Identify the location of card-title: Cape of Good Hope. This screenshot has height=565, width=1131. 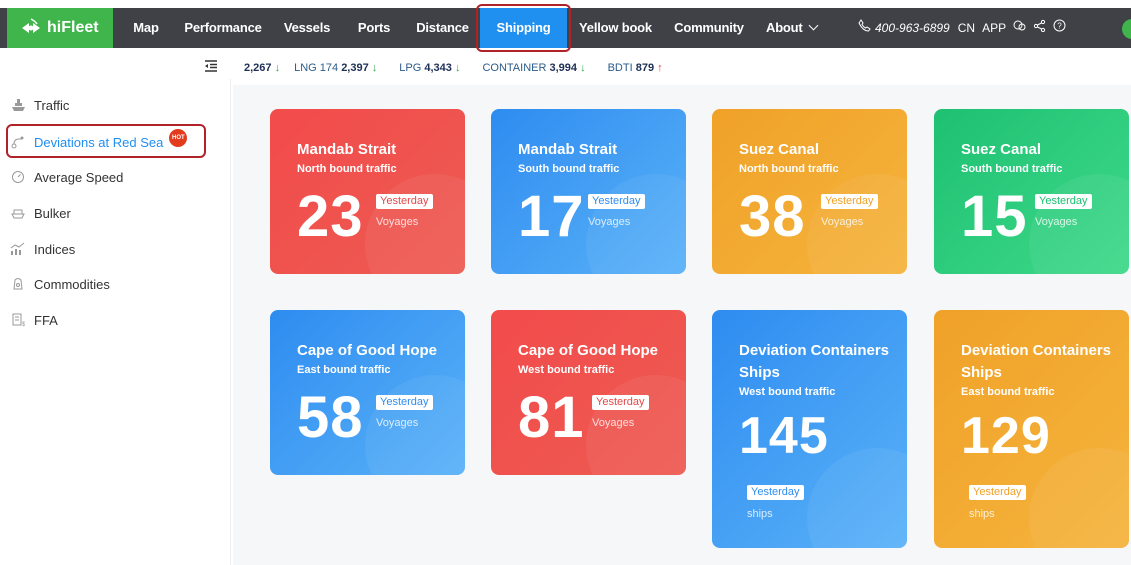
(588, 350).